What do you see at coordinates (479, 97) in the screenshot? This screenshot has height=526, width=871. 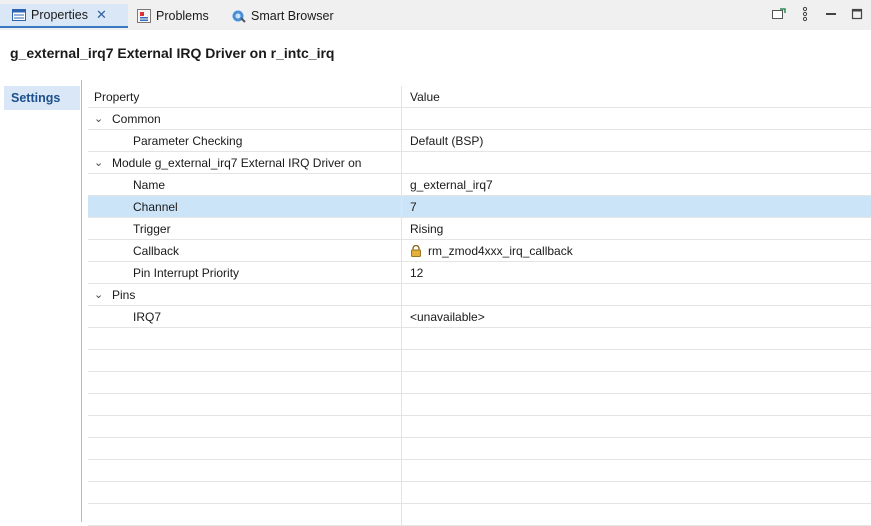 I see `table-header: Property Value` at bounding box center [479, 97].